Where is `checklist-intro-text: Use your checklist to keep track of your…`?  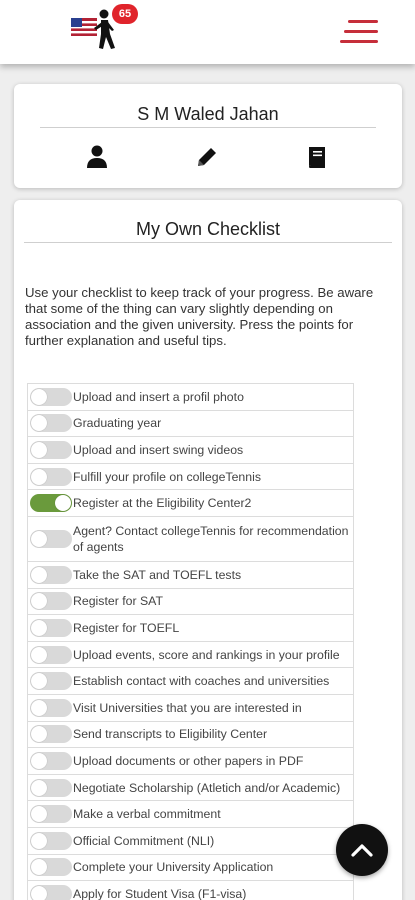
checklist-intro-text: Use your checklist to keep track of your… is located at coordinates (199, 316).